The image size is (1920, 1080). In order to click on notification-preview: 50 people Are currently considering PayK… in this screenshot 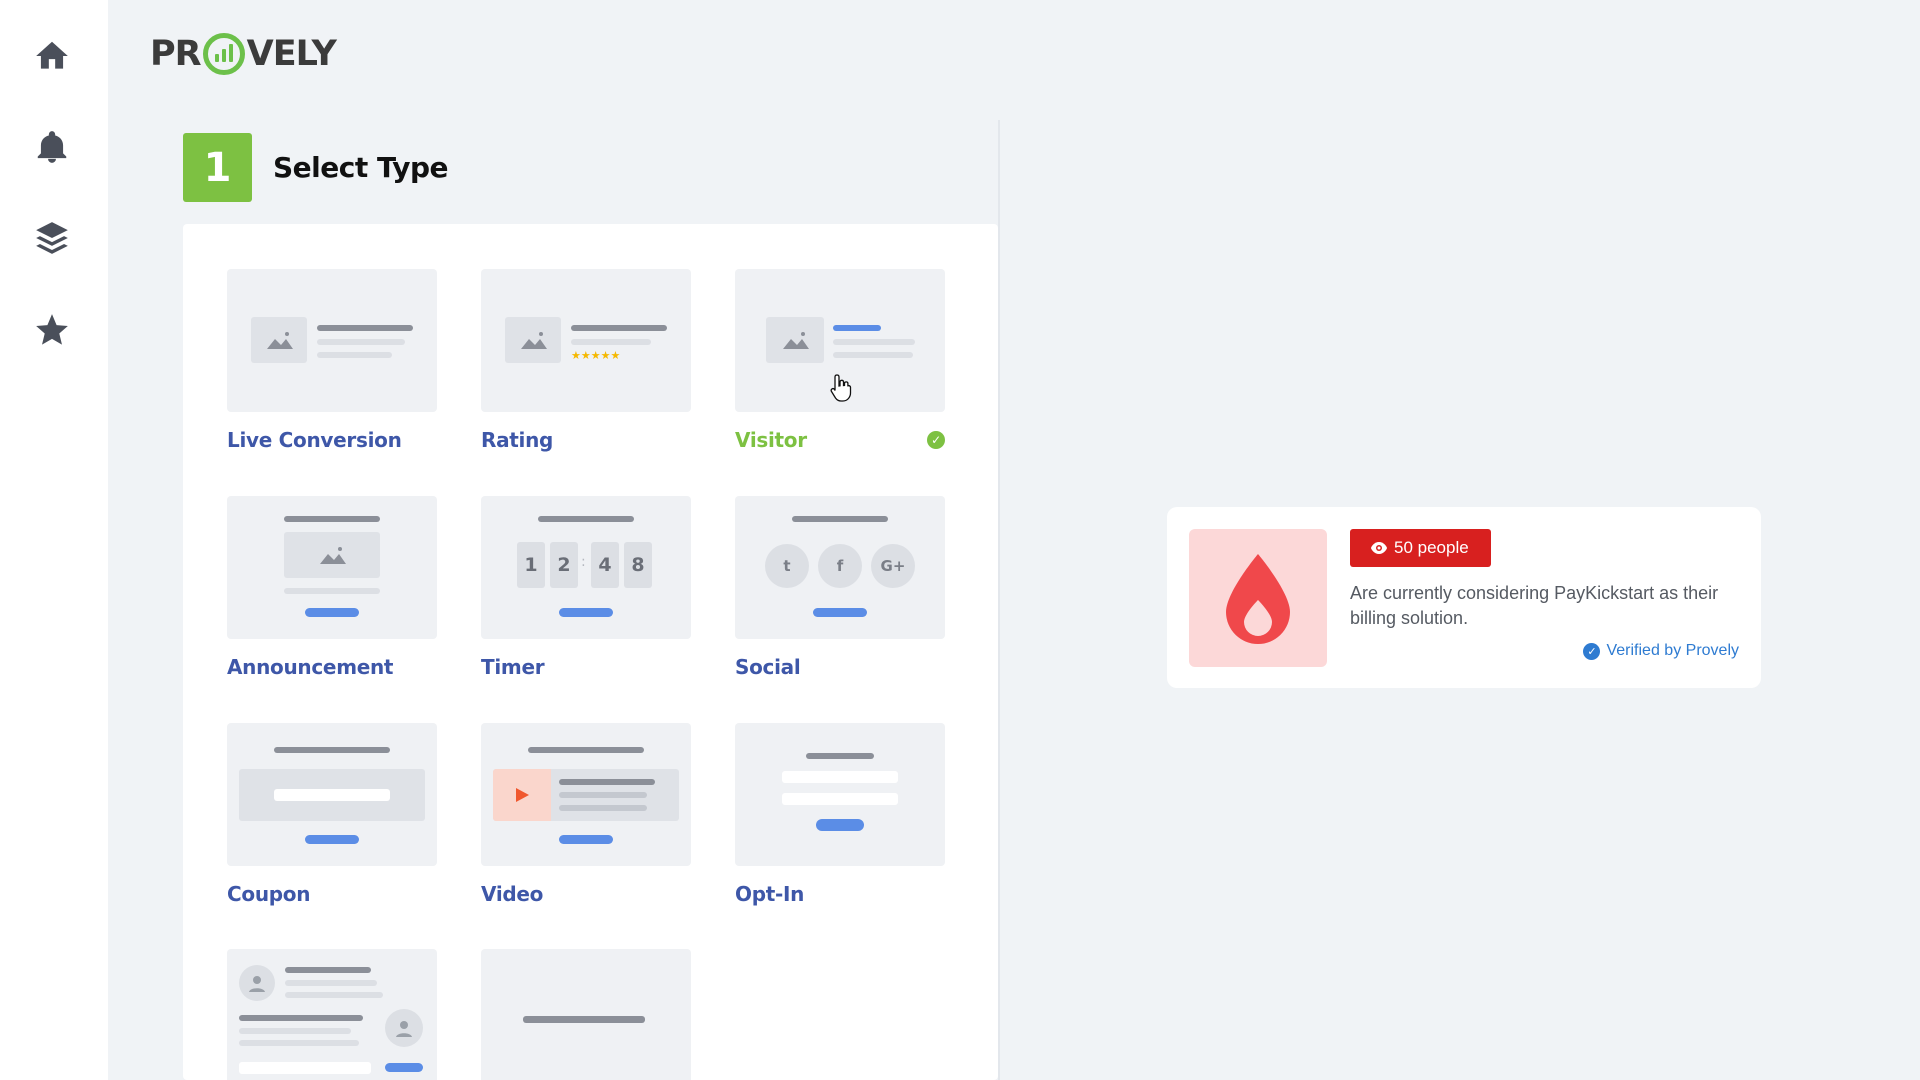, I will do `click(1464, 597)`.